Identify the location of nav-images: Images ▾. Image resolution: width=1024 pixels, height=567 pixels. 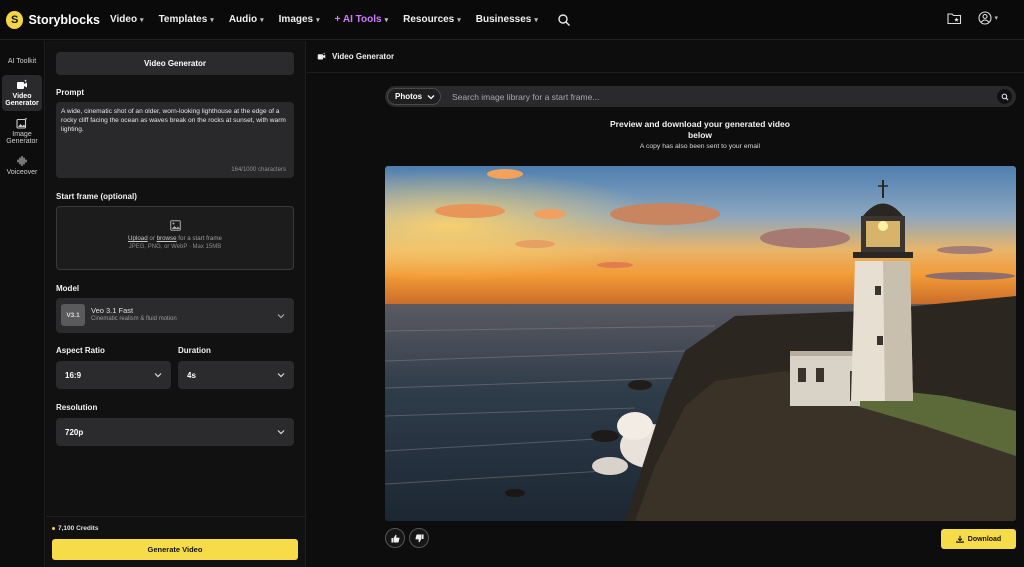
(299, 19).